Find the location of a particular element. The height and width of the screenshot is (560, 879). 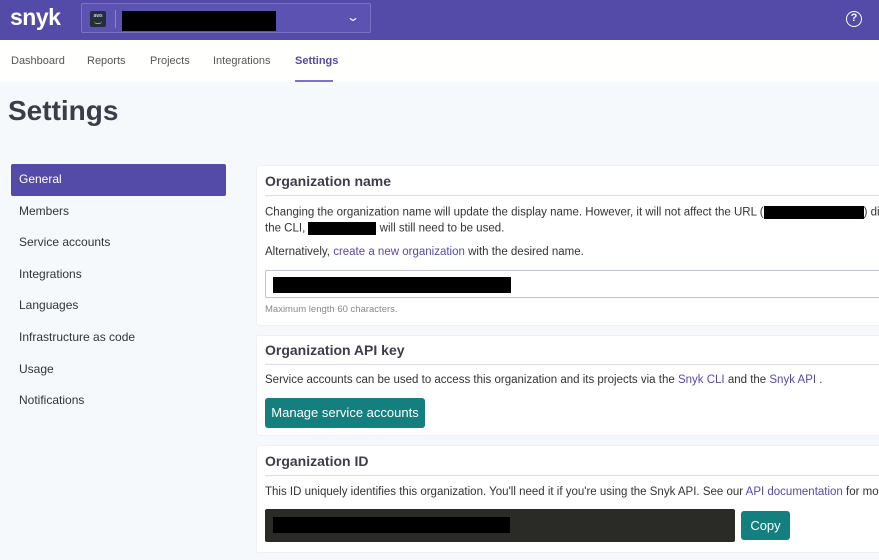

tab-reports: Reports is located at coordinates (106, 61).